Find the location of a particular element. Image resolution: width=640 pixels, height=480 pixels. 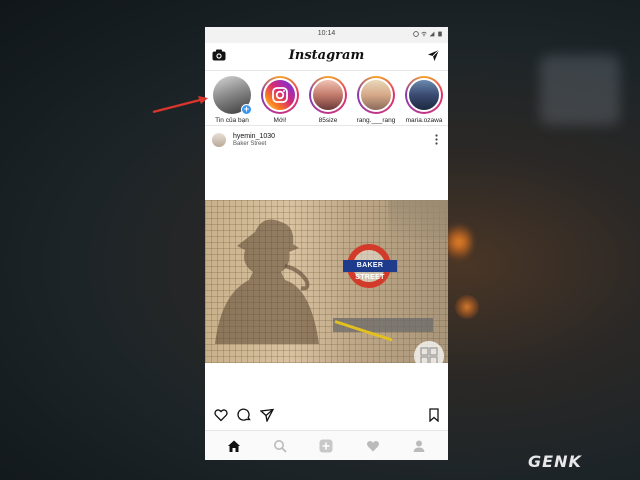

post-image: BAKER STREET is located at coordinates (326, 281).